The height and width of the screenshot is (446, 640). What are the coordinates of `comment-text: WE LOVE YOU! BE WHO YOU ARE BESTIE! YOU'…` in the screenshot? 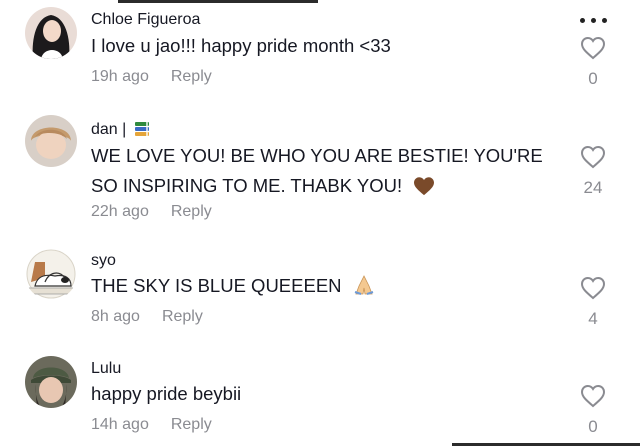 It's located at (326, 171).